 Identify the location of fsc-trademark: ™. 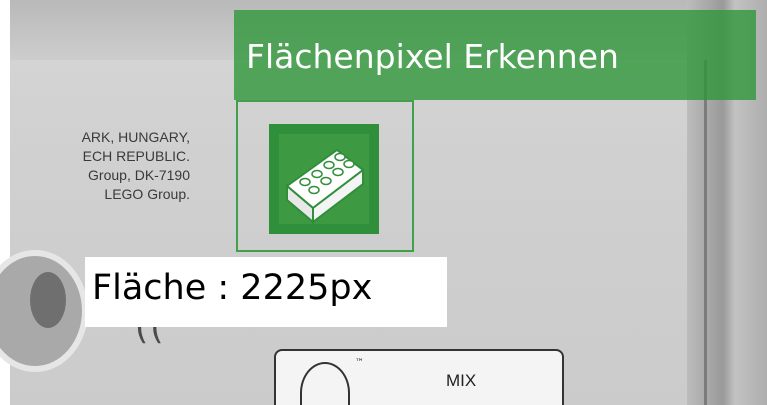
(359, 363).